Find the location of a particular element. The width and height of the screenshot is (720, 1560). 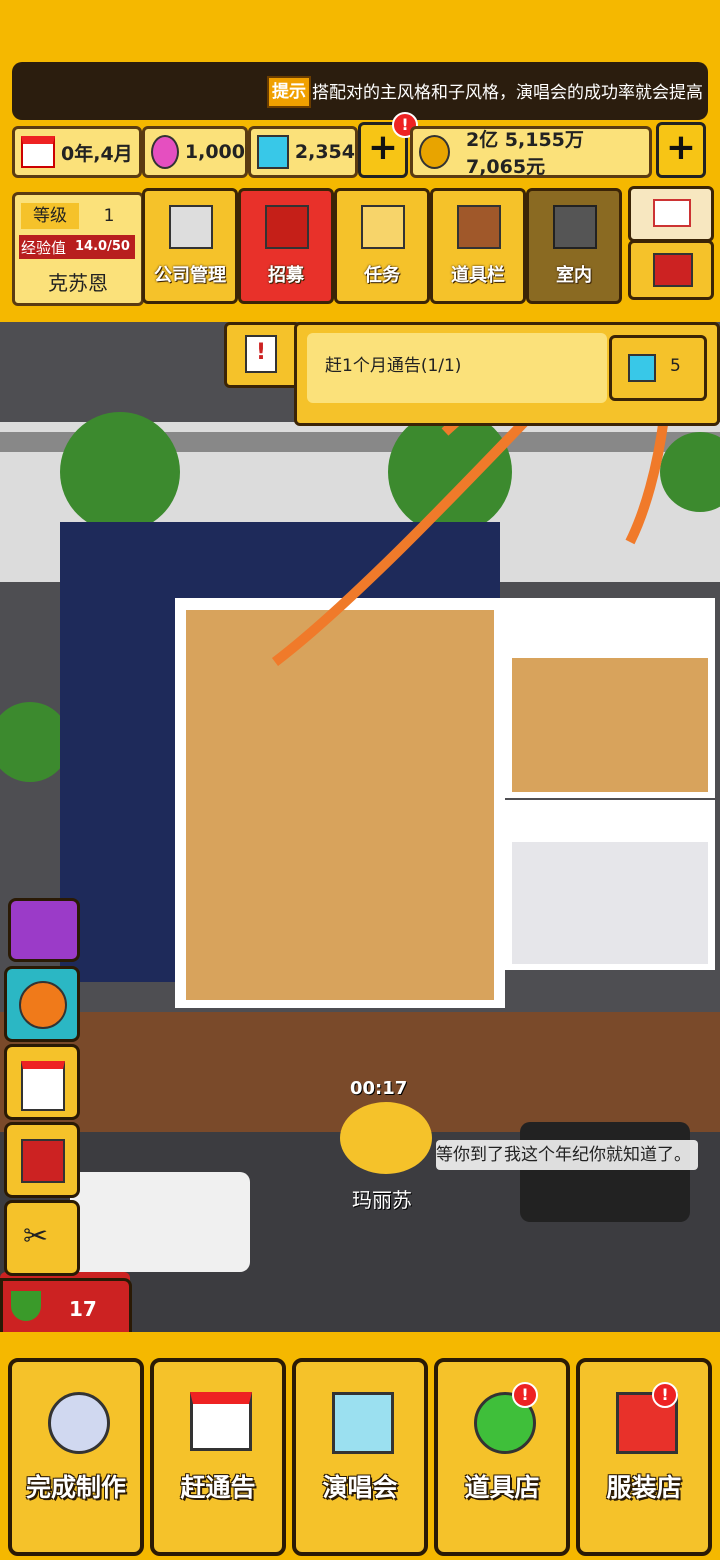

schedule-button: 赶通告 is located at coordinates (218, 1457).